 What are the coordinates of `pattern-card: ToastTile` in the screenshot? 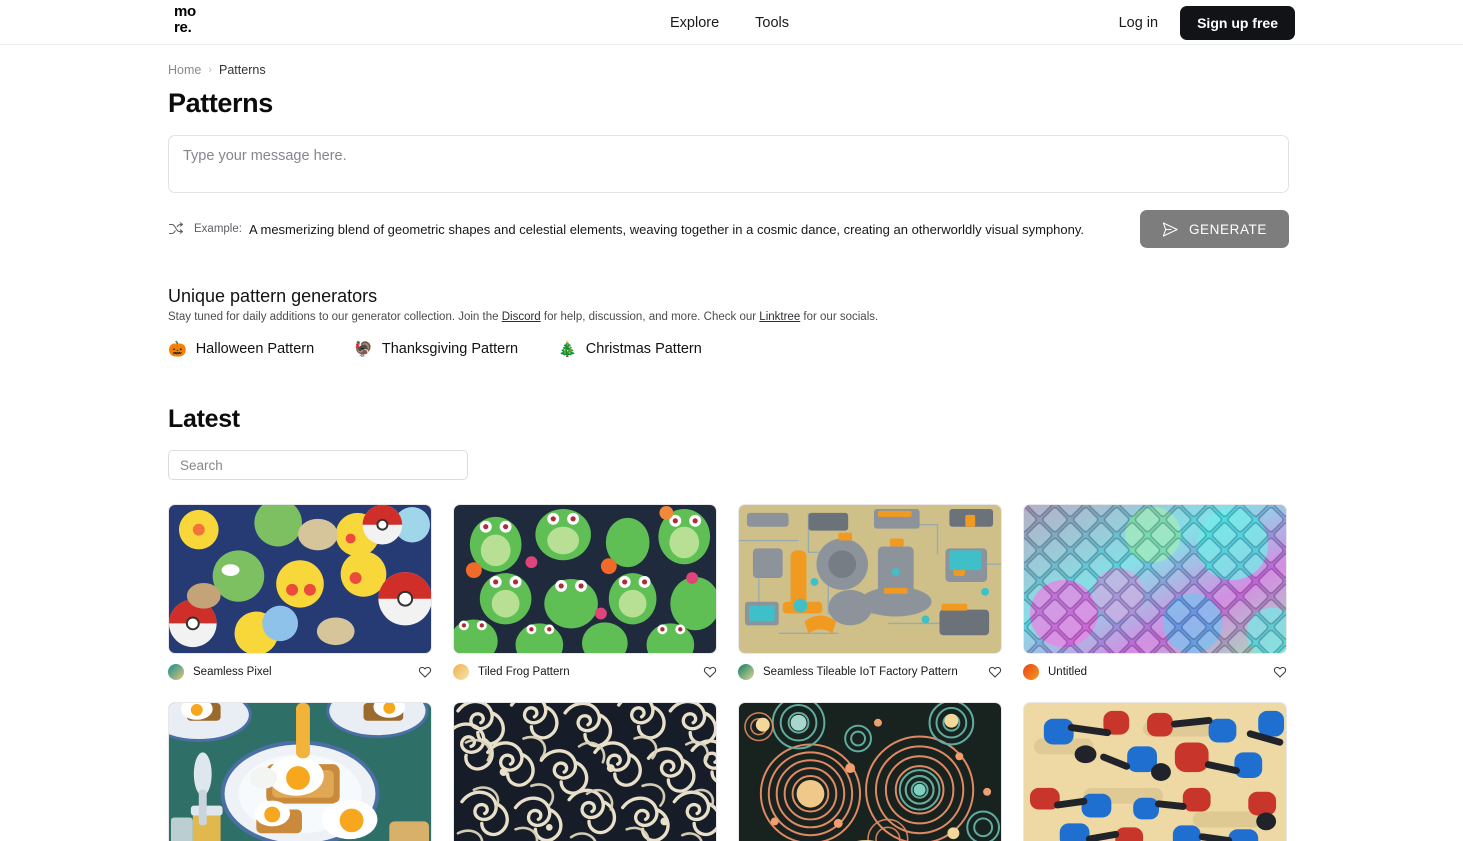 It's located at (300, 771).